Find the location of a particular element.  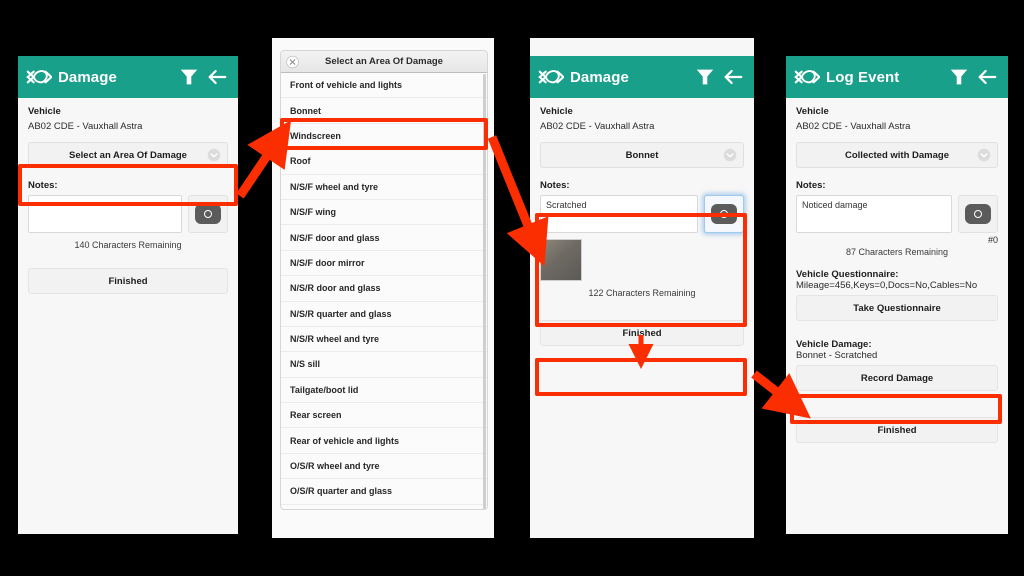

list-item: N/S/R quarter and glass is located at coordinates (384, 314).